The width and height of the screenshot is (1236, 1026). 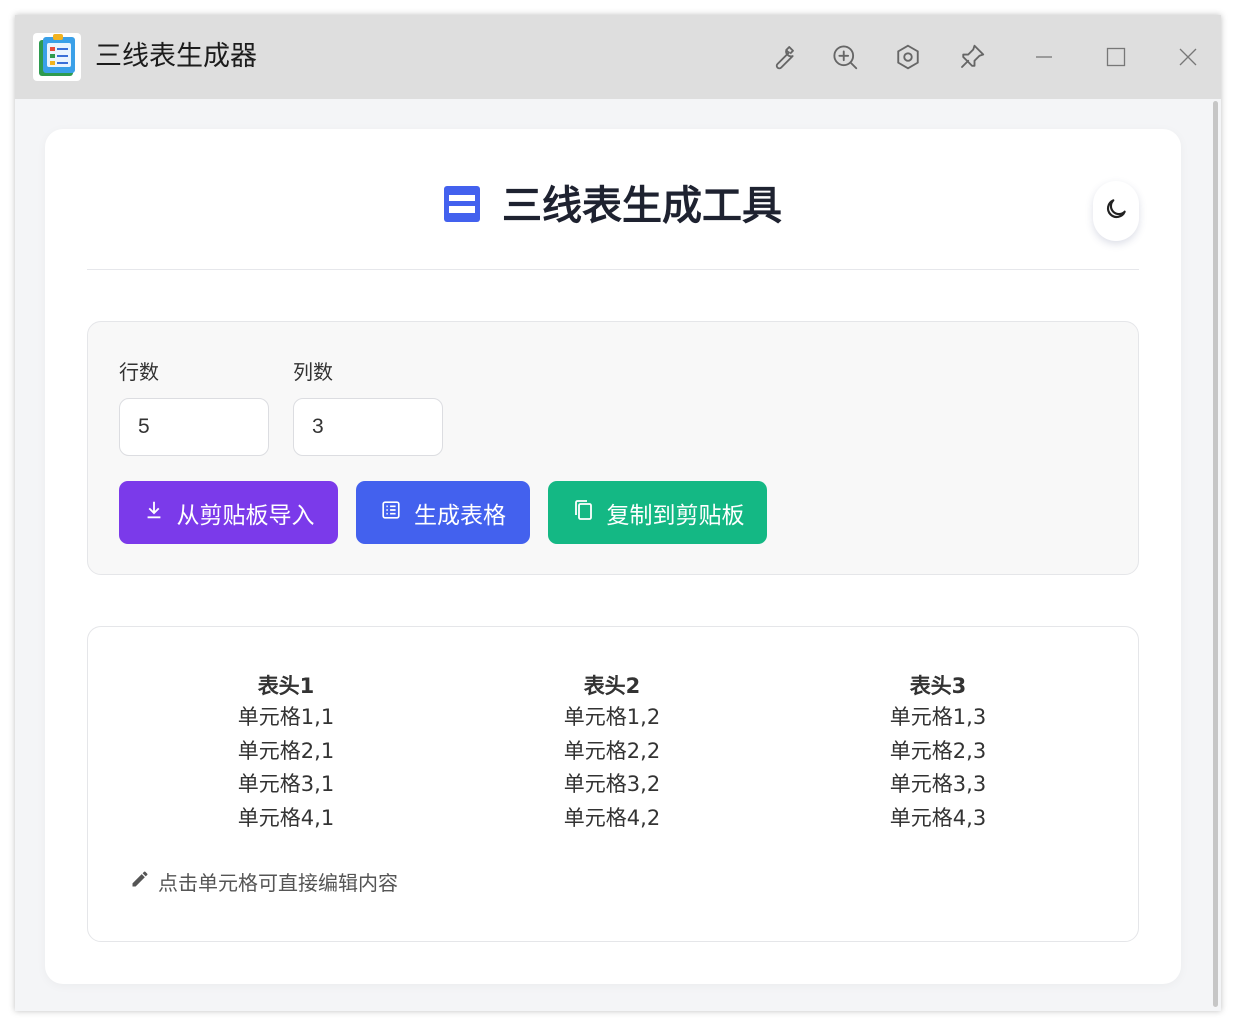 I want to click on cols-input, so click(x=368, y=427).